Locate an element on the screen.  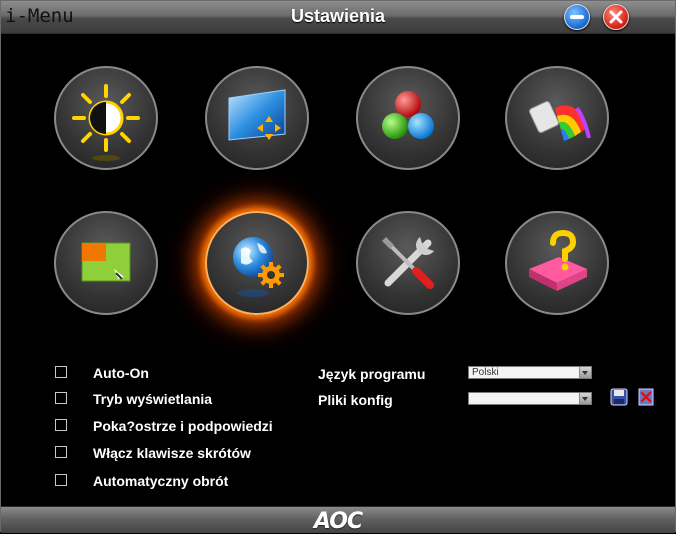
language-value: Polski is located at coordinates (485, 372).